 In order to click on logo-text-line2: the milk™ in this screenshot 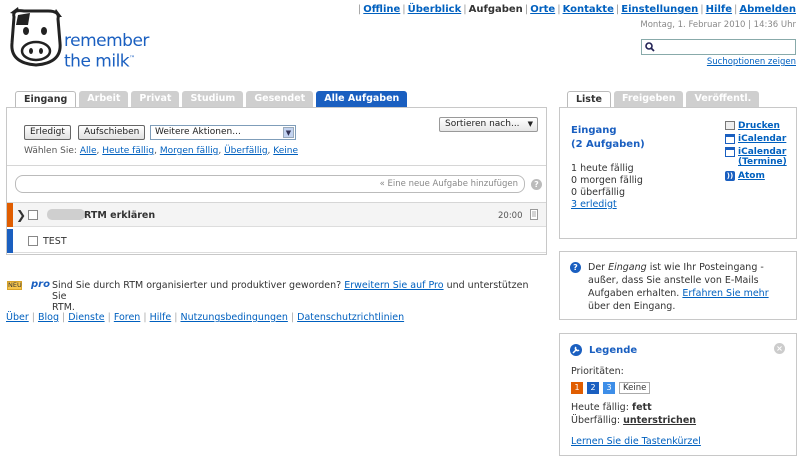, I will do `click(106, 60)`.